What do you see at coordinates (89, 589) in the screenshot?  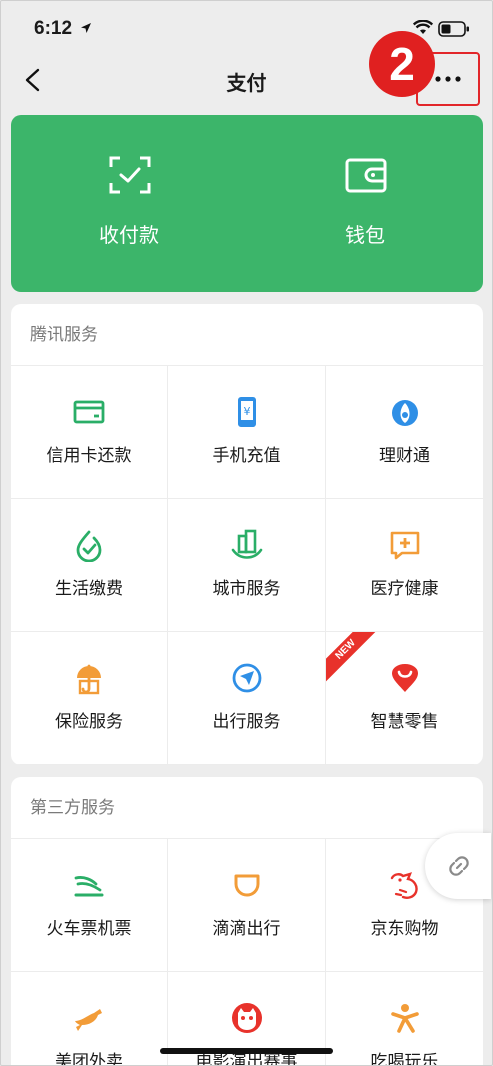 I see `service-label: 生活缴费` at bounding box center [89, 589].